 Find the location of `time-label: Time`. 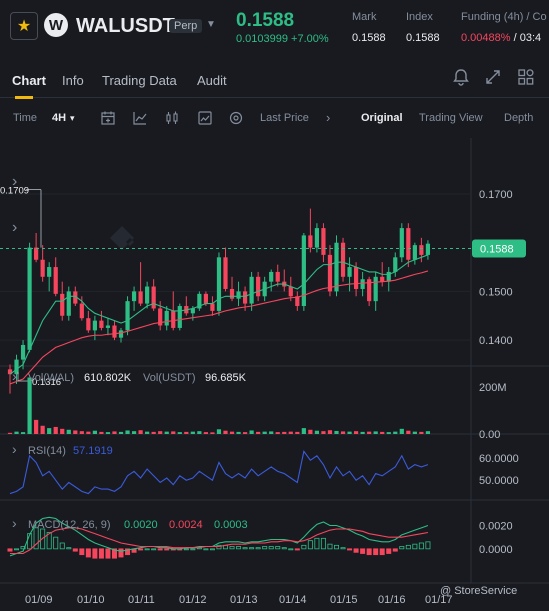

time-label: Time is located at coordinates (25, 118).